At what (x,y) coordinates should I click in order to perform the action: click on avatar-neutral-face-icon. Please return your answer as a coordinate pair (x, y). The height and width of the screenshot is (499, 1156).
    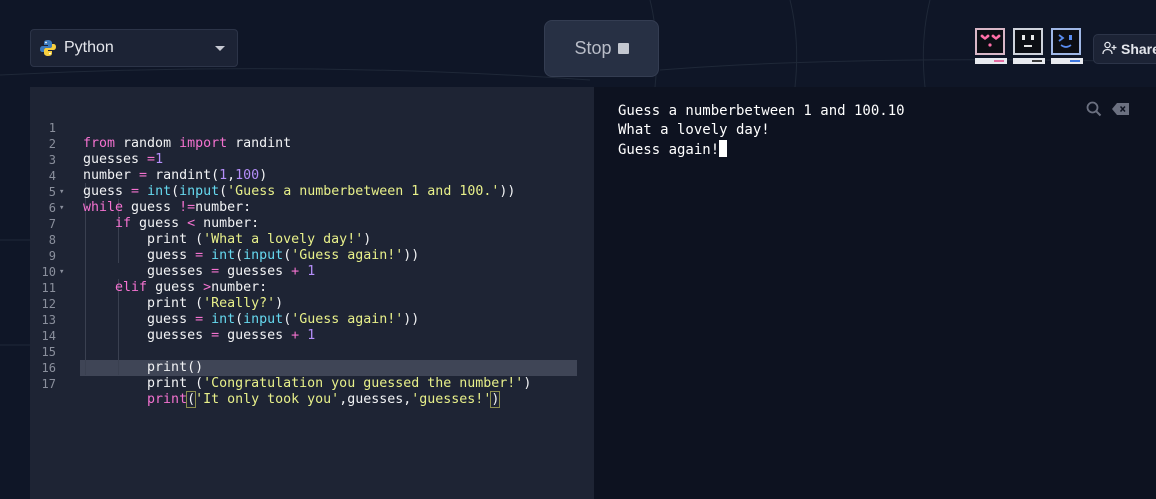
    Looking at the image, I should click on (1029, 46).